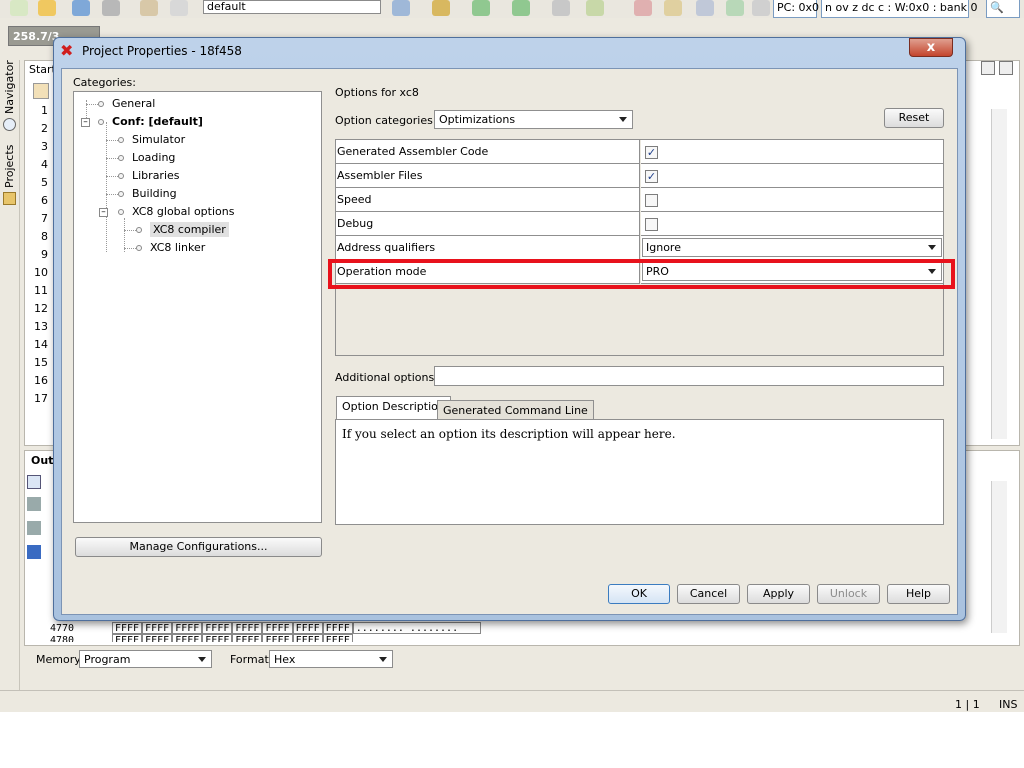 The width and height of the screenshot is (1024, 768). I want to click on line-number: 15, so click(41, 362).